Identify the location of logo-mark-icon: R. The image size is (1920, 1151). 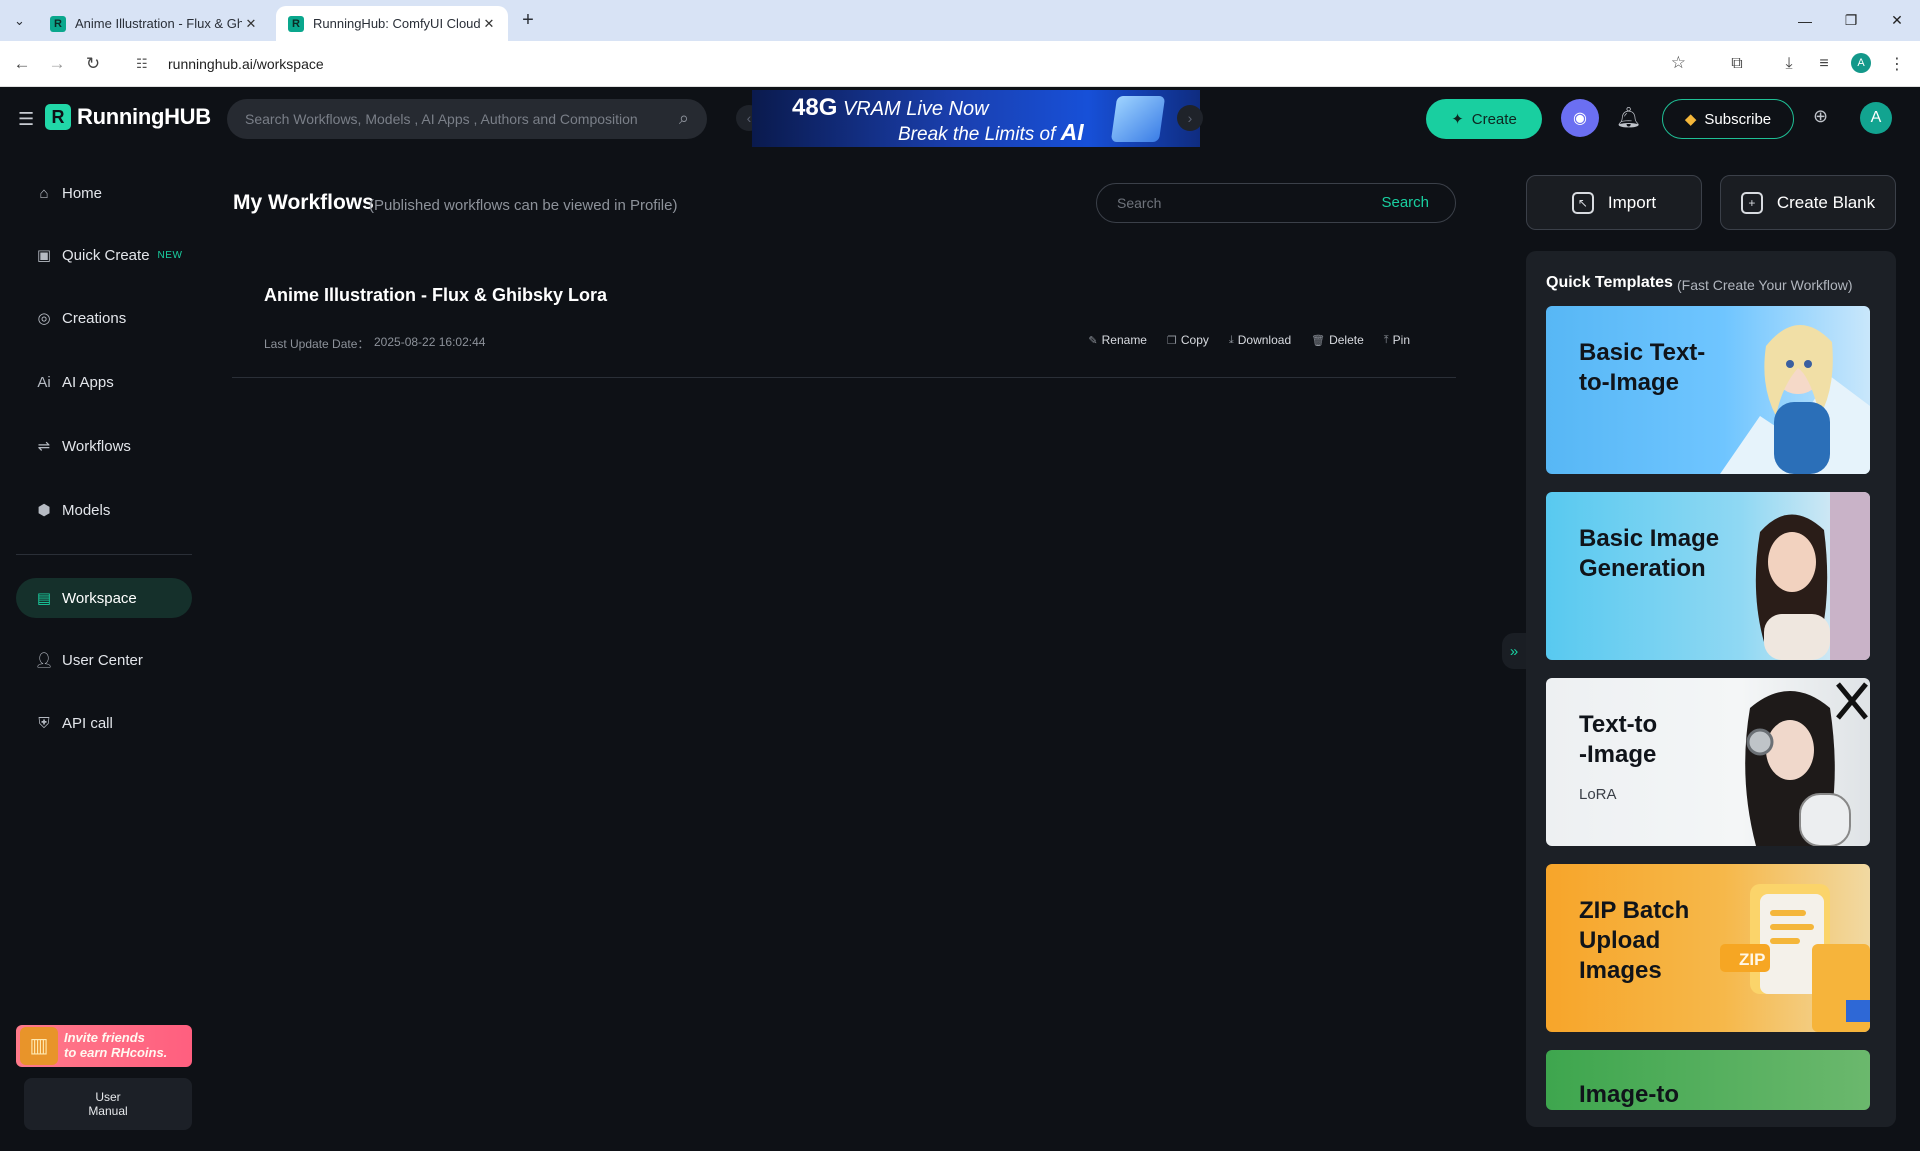
(58, 117).